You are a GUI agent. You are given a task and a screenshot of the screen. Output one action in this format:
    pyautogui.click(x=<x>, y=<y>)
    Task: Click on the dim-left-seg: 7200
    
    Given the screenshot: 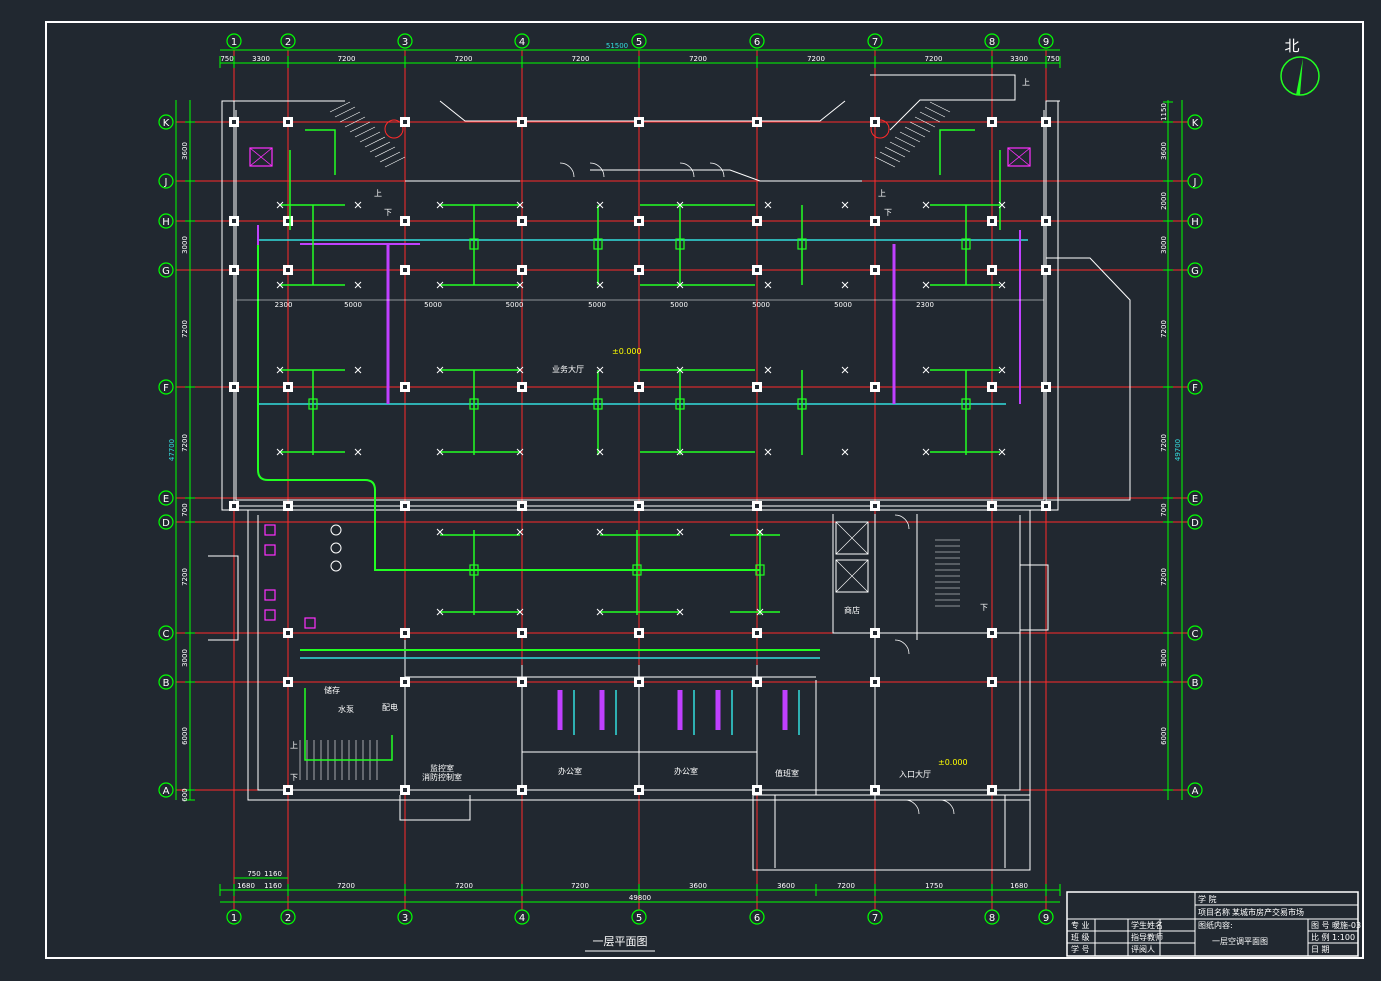 What is the action you would take?
    pyautogui.click(x=185, y=329)
    